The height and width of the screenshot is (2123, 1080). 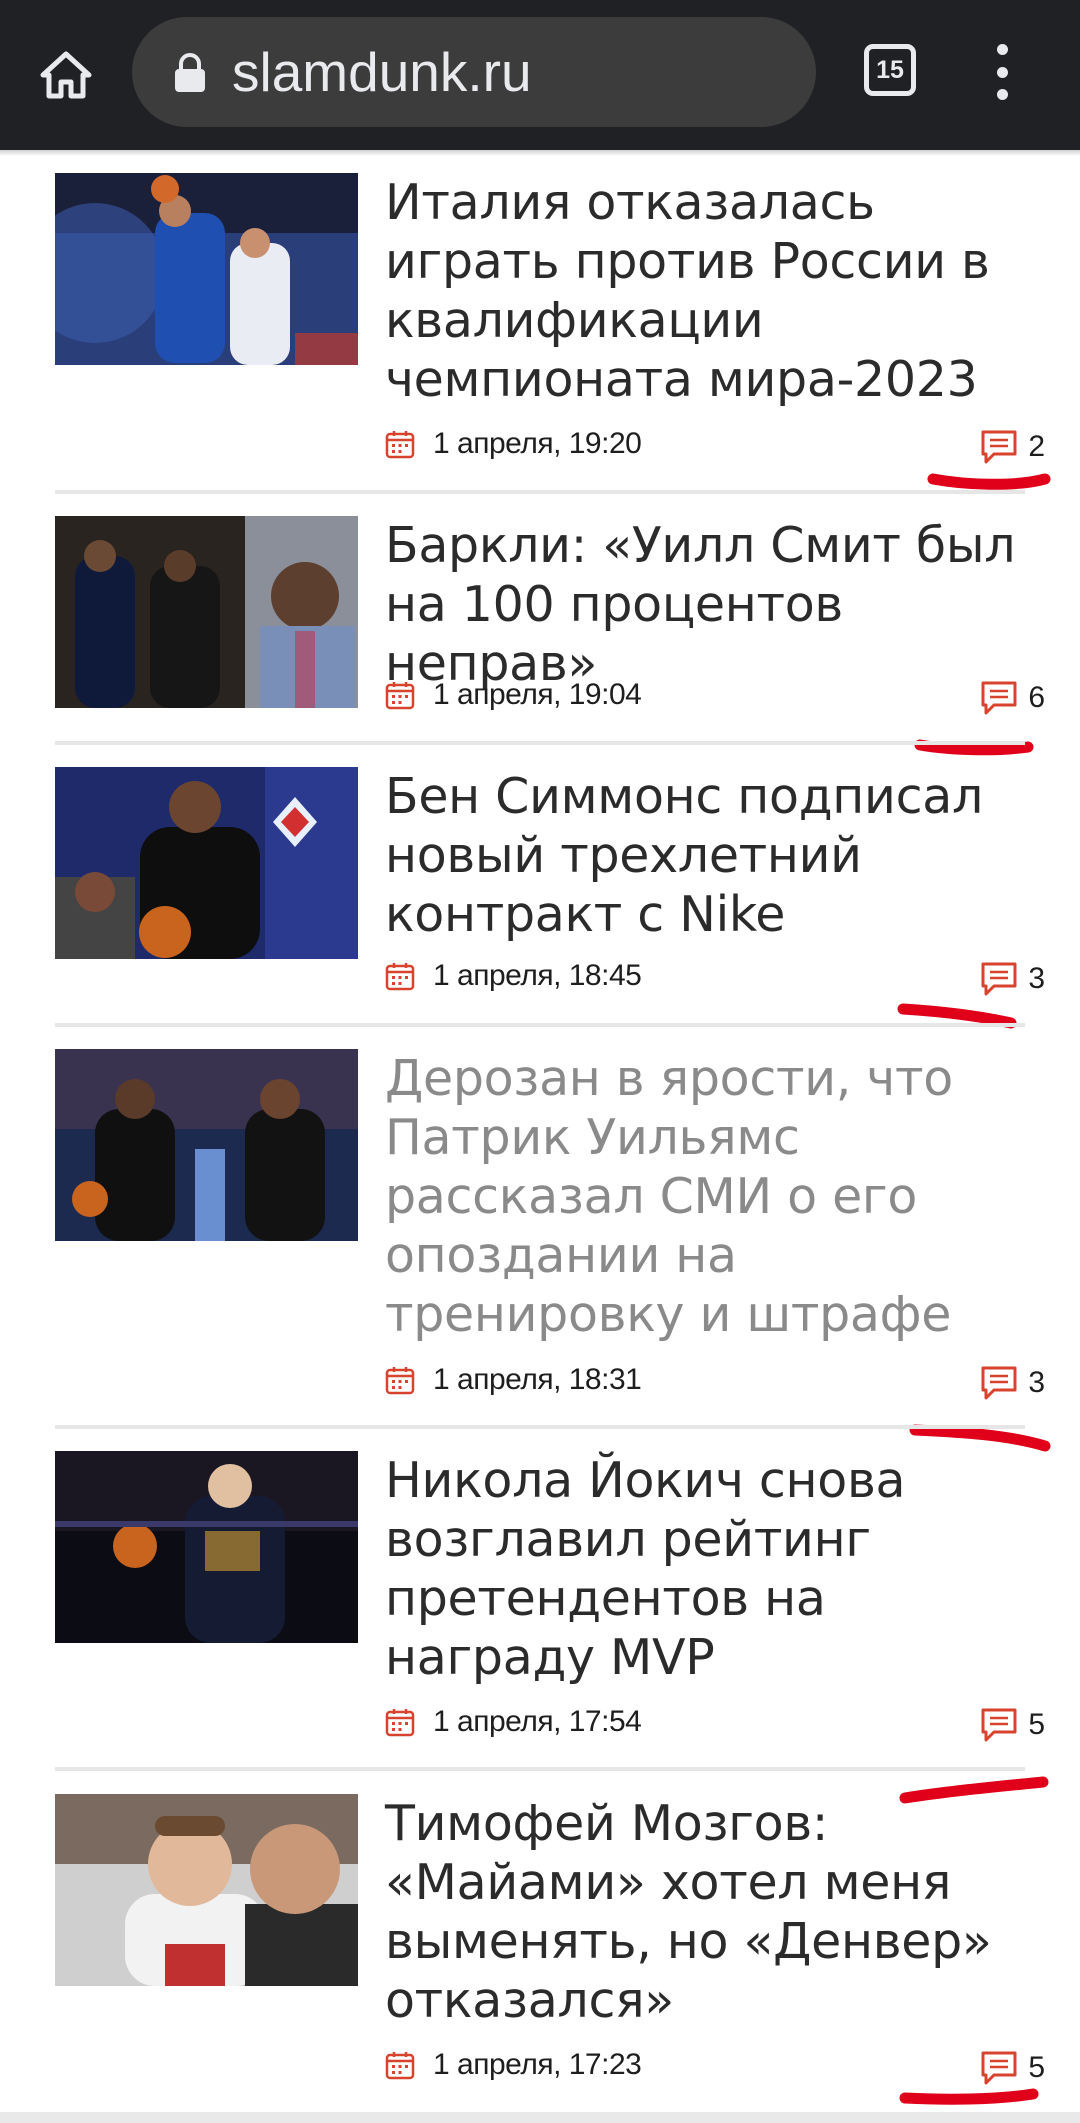 I want to click on comment-count: 6, so click(x=1036, y=697).